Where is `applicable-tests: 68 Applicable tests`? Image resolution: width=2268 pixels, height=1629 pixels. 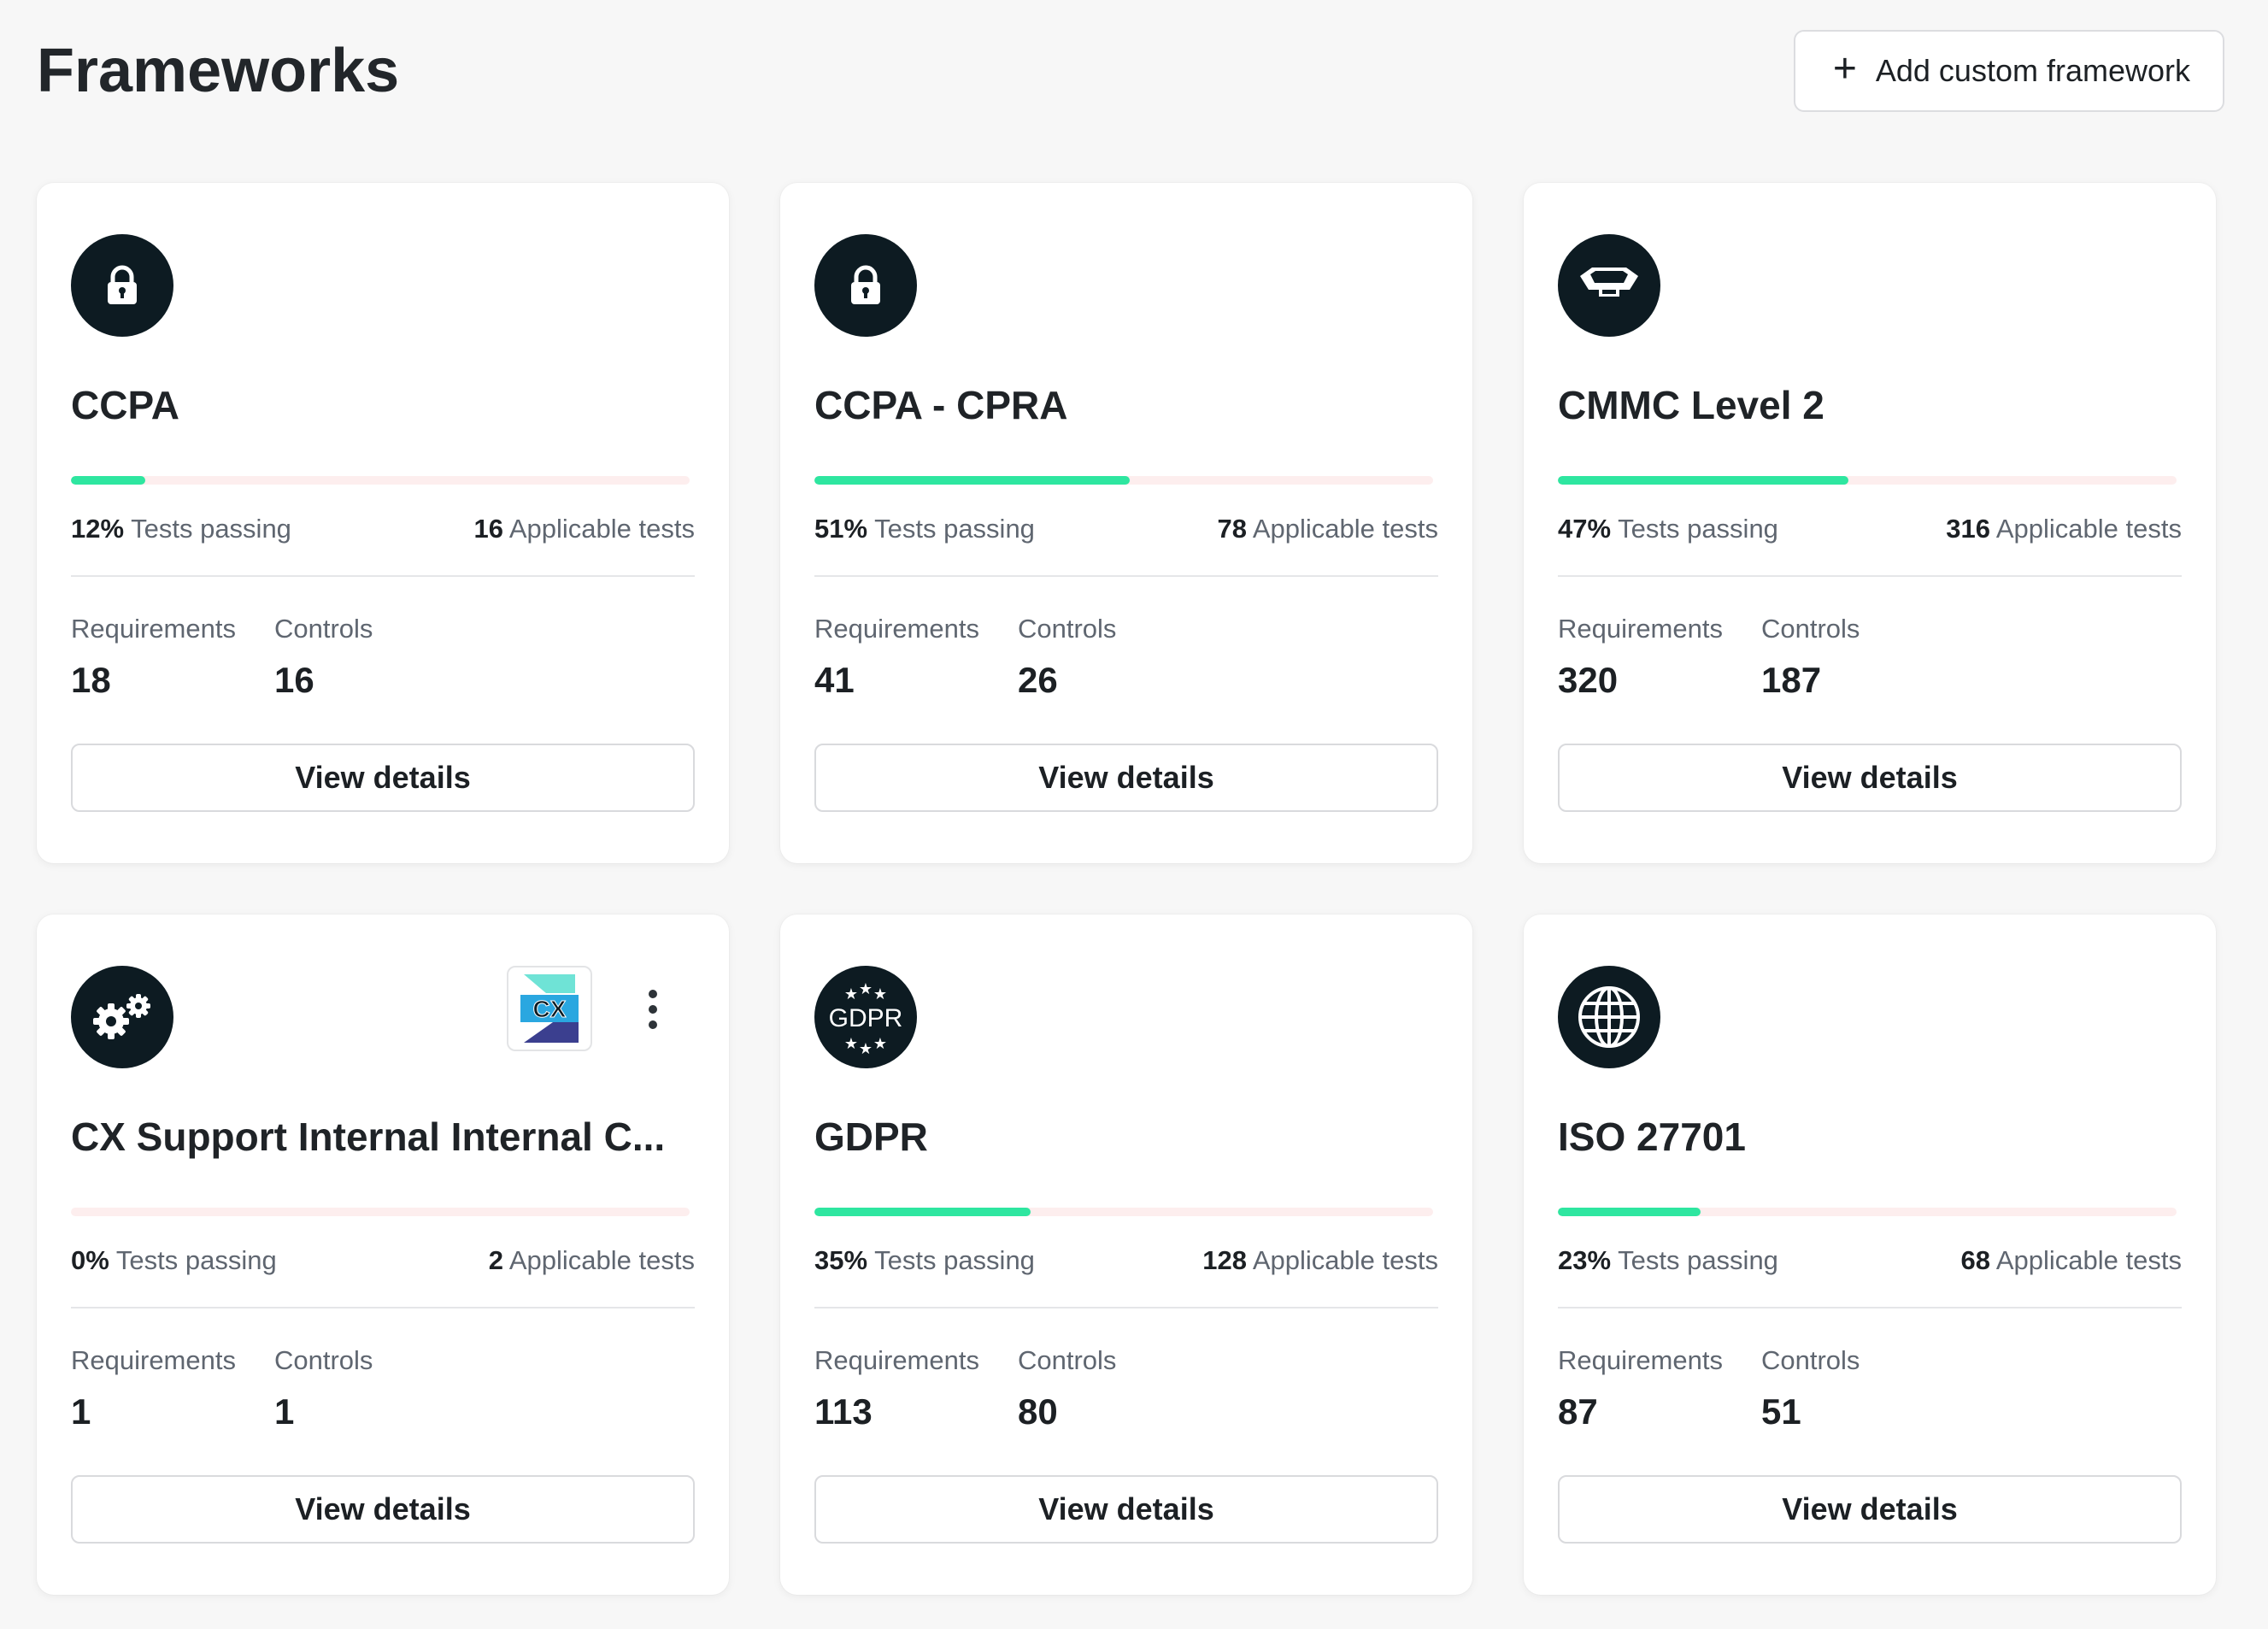
applicable-tests: 68 Applicable tests is located at coordinates (2071, 1260).